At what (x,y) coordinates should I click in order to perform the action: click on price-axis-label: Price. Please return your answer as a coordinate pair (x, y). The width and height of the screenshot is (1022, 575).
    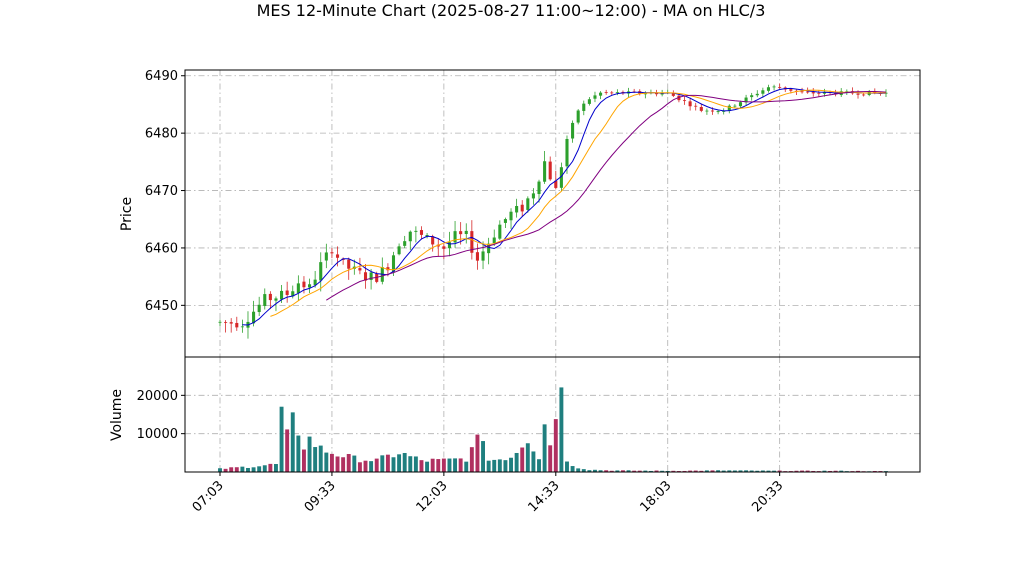
    Looking at the image, I should click on (127, 214).